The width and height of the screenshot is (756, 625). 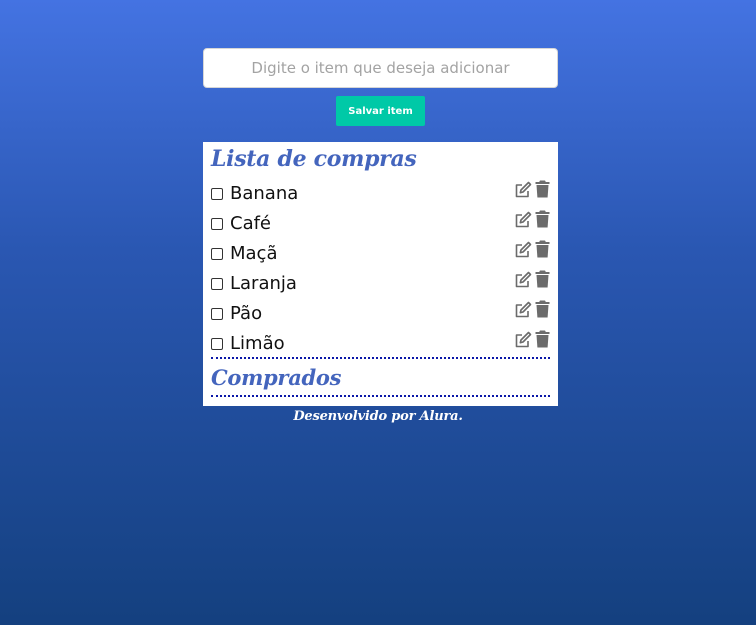 I want to click on shopping-list-title: Lista de compras, so click(x=314, y=159).